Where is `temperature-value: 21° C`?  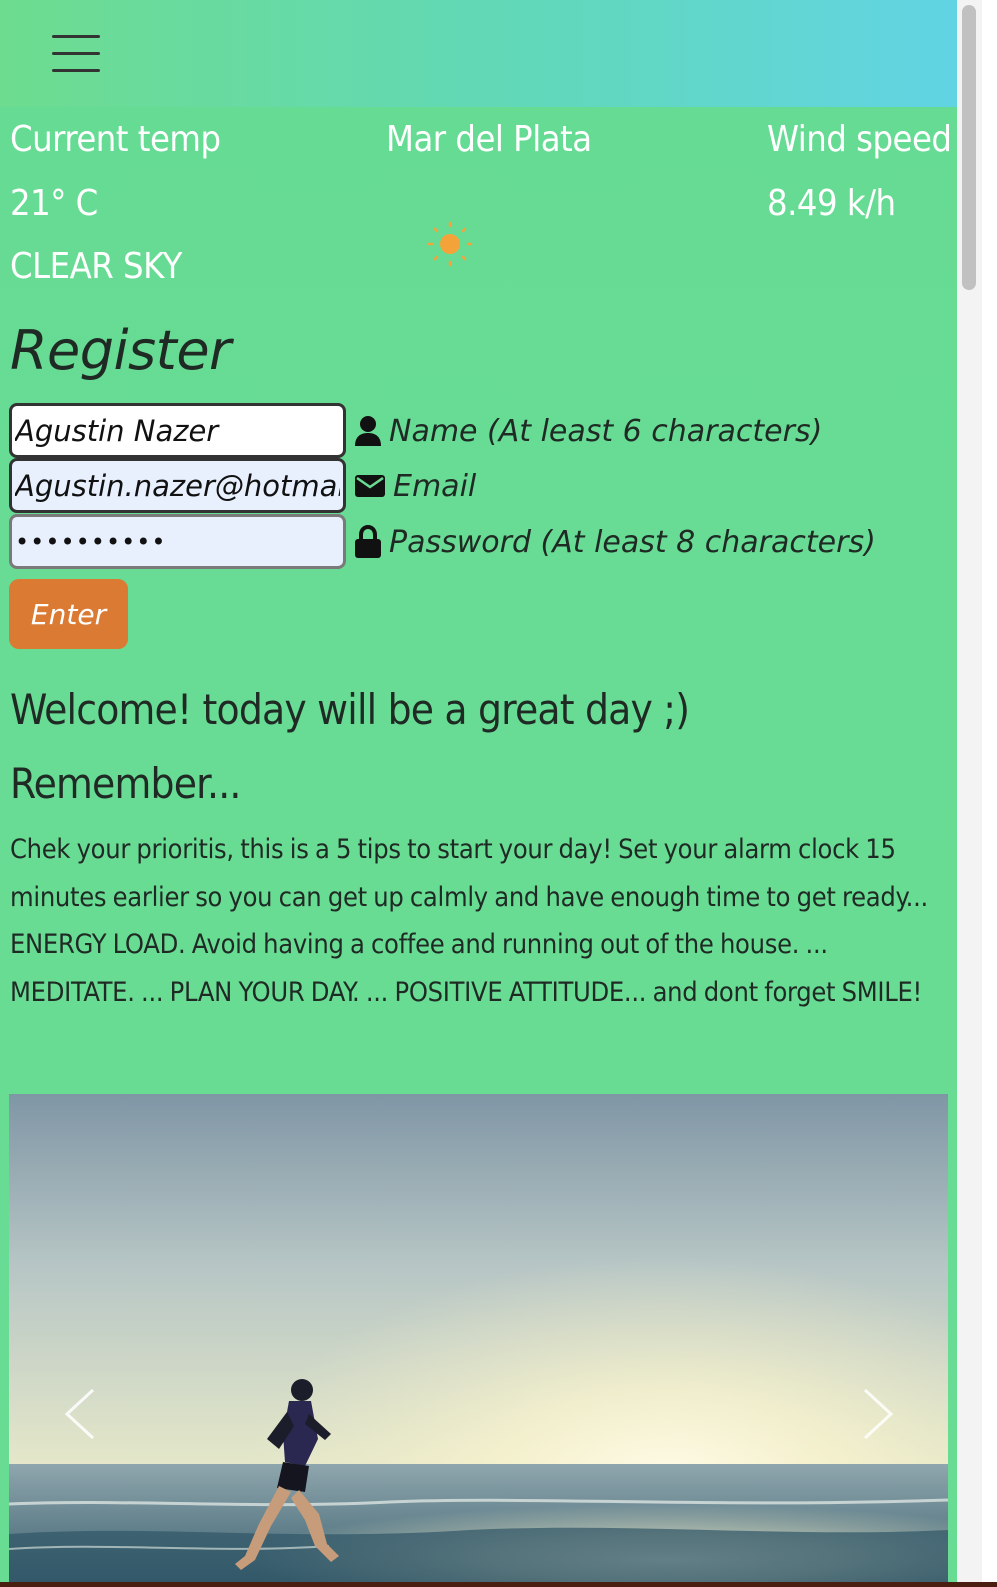
temperature-value: 21° C is located at coordinates (54, 203).